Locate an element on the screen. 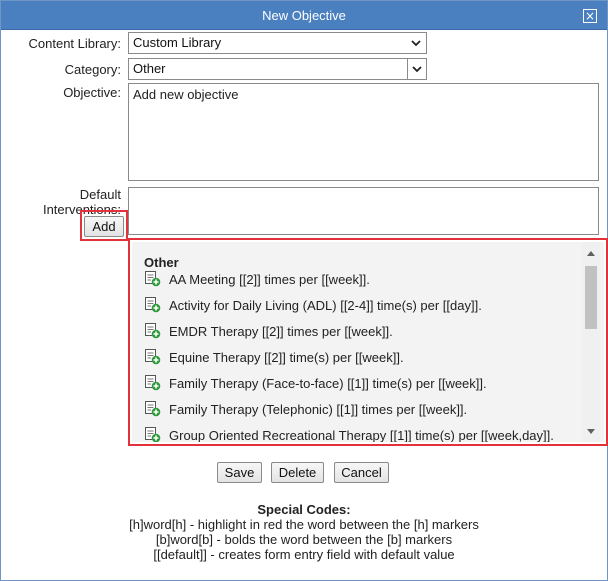  cancel-button: Cancel is located at coordinates (361, 472).